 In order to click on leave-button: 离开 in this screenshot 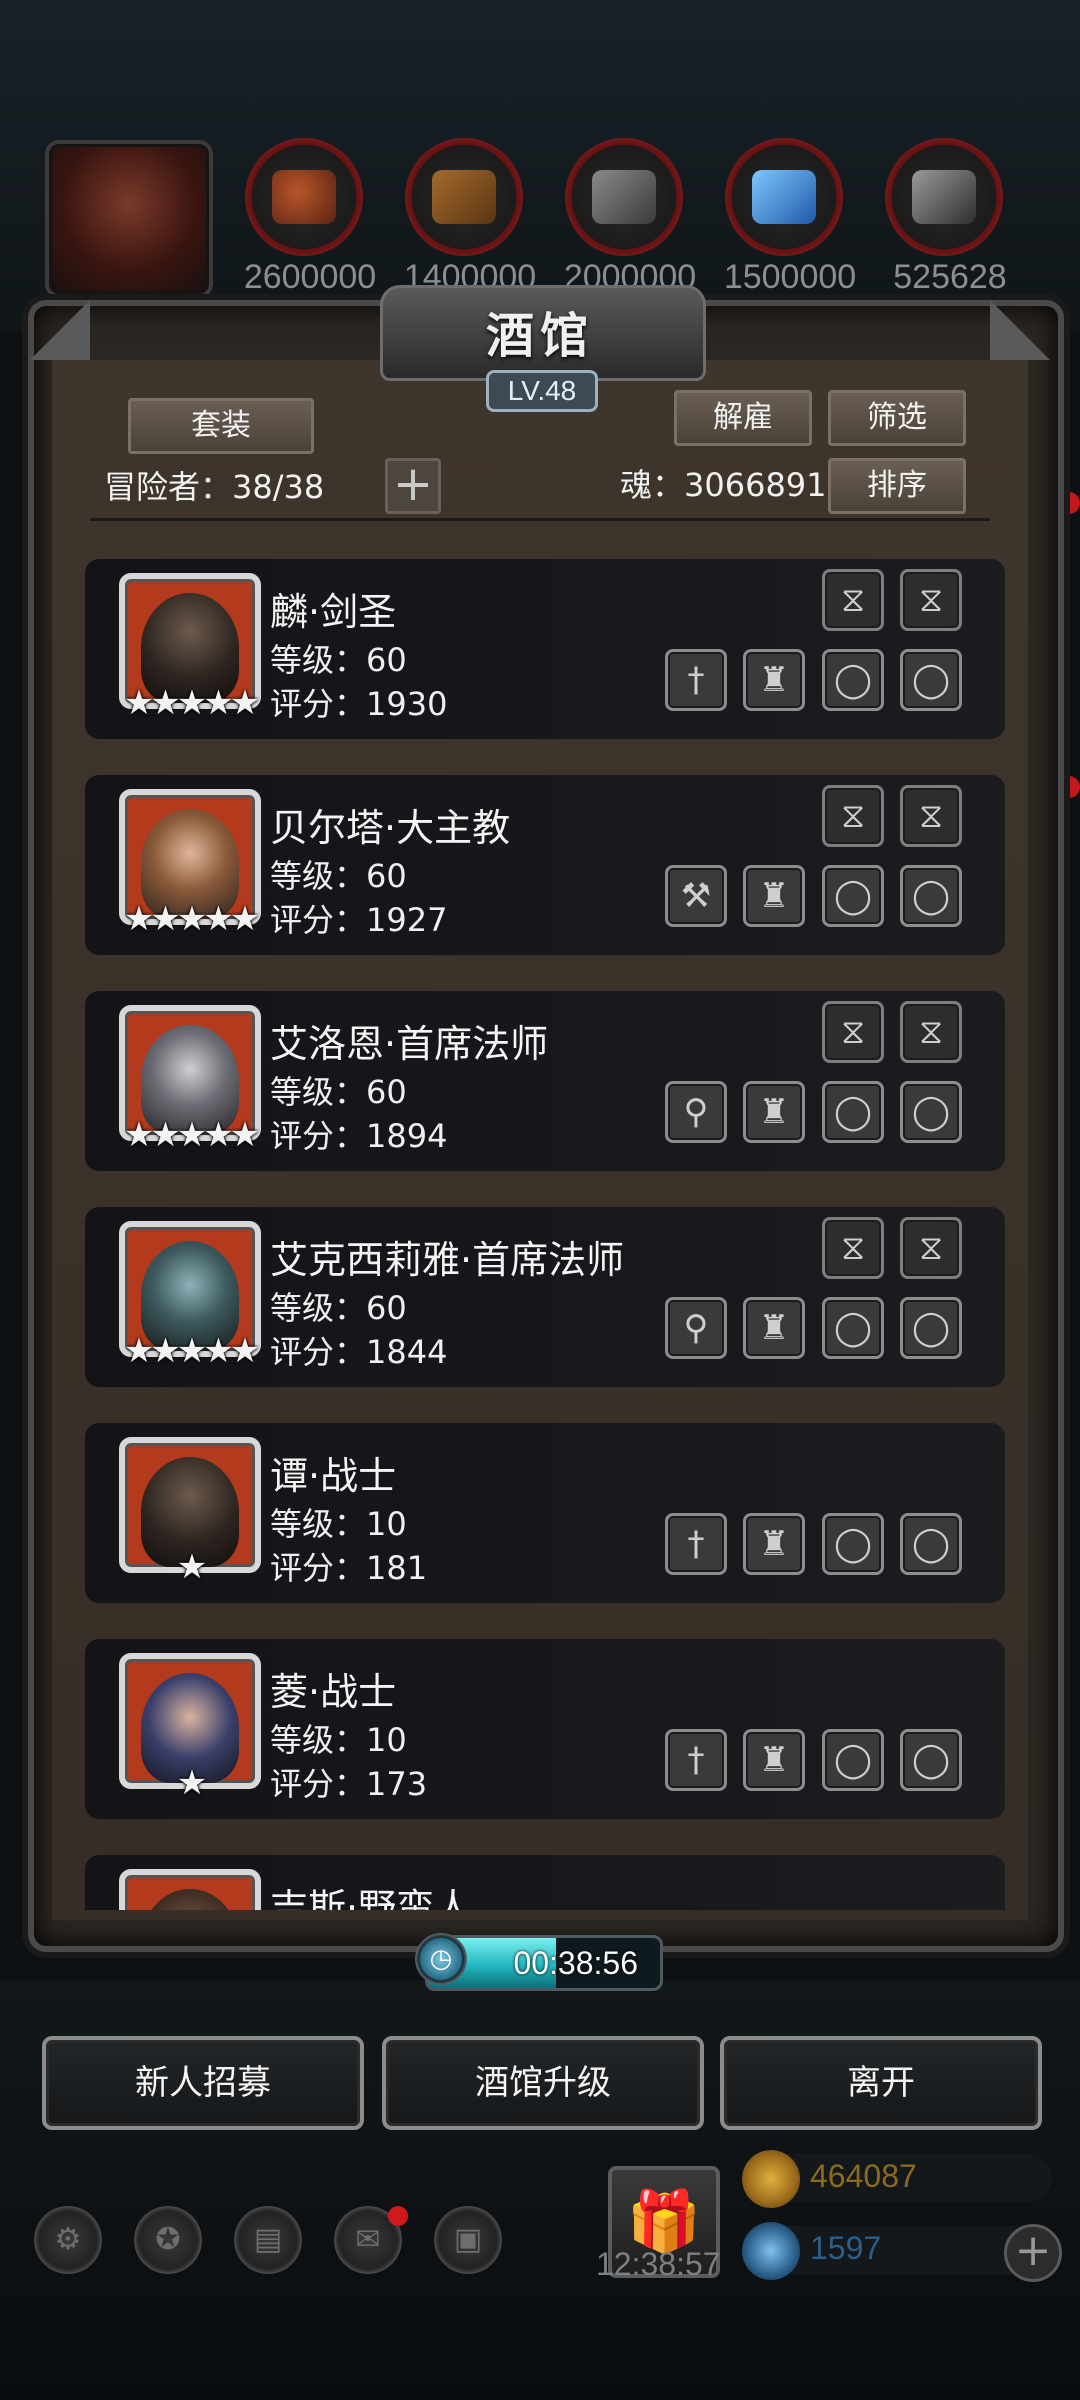, I will do `click(881, 2083)`.